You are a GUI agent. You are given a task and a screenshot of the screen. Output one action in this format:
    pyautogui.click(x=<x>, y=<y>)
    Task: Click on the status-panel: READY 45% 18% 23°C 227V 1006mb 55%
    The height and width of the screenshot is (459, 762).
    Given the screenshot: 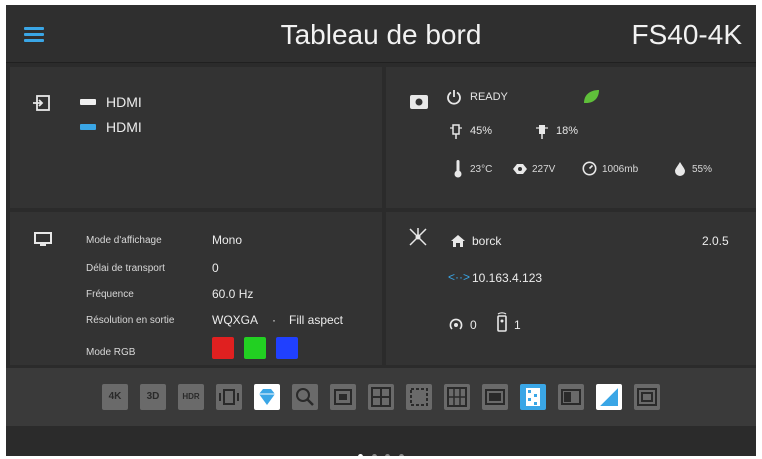 What is the action you would take?
    pyautogui.click(x=571, y=137)
    